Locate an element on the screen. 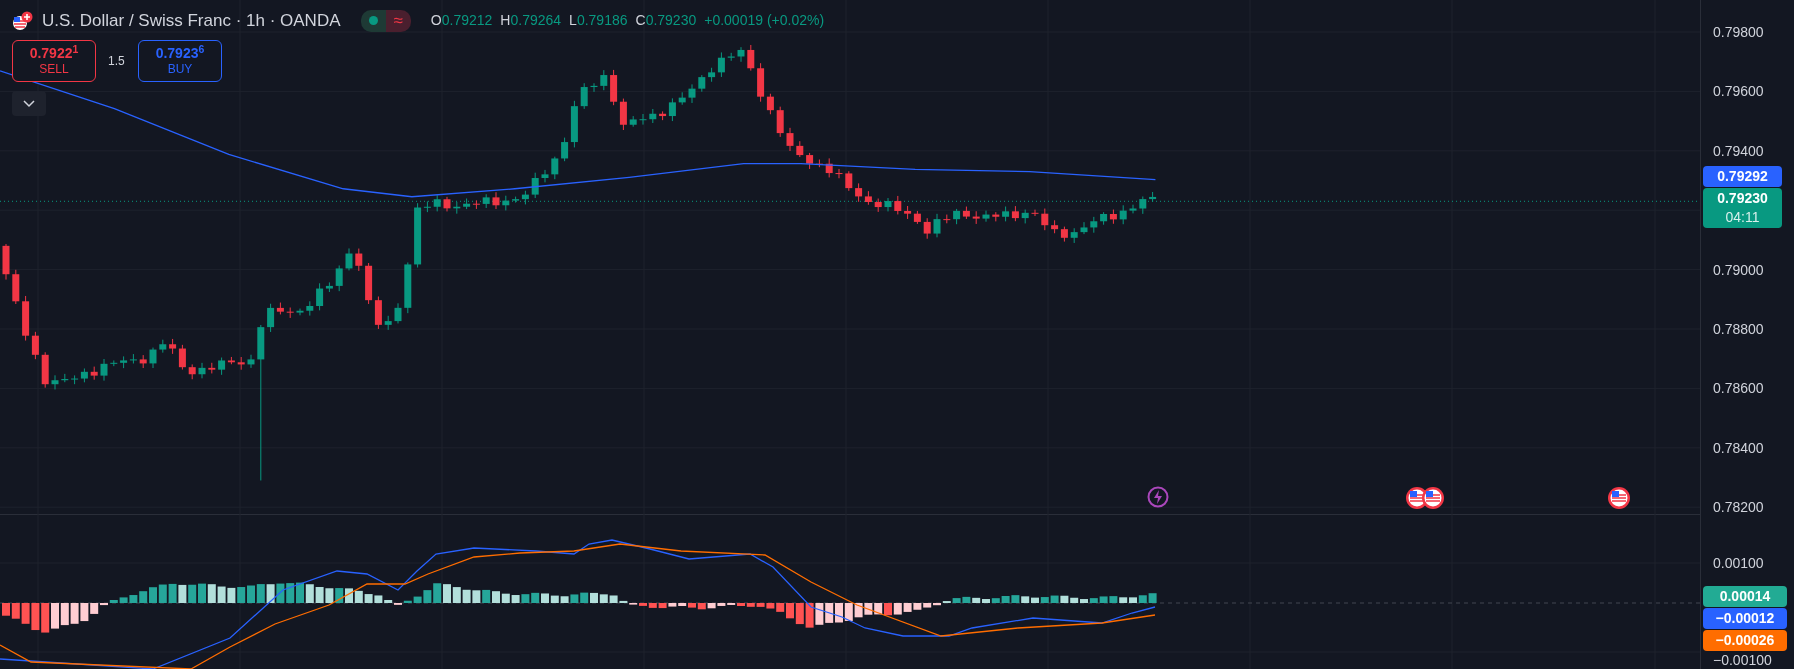 The image size is (1794, 669). indicator-glyph: ≈ is located at coordinates (398, 20).